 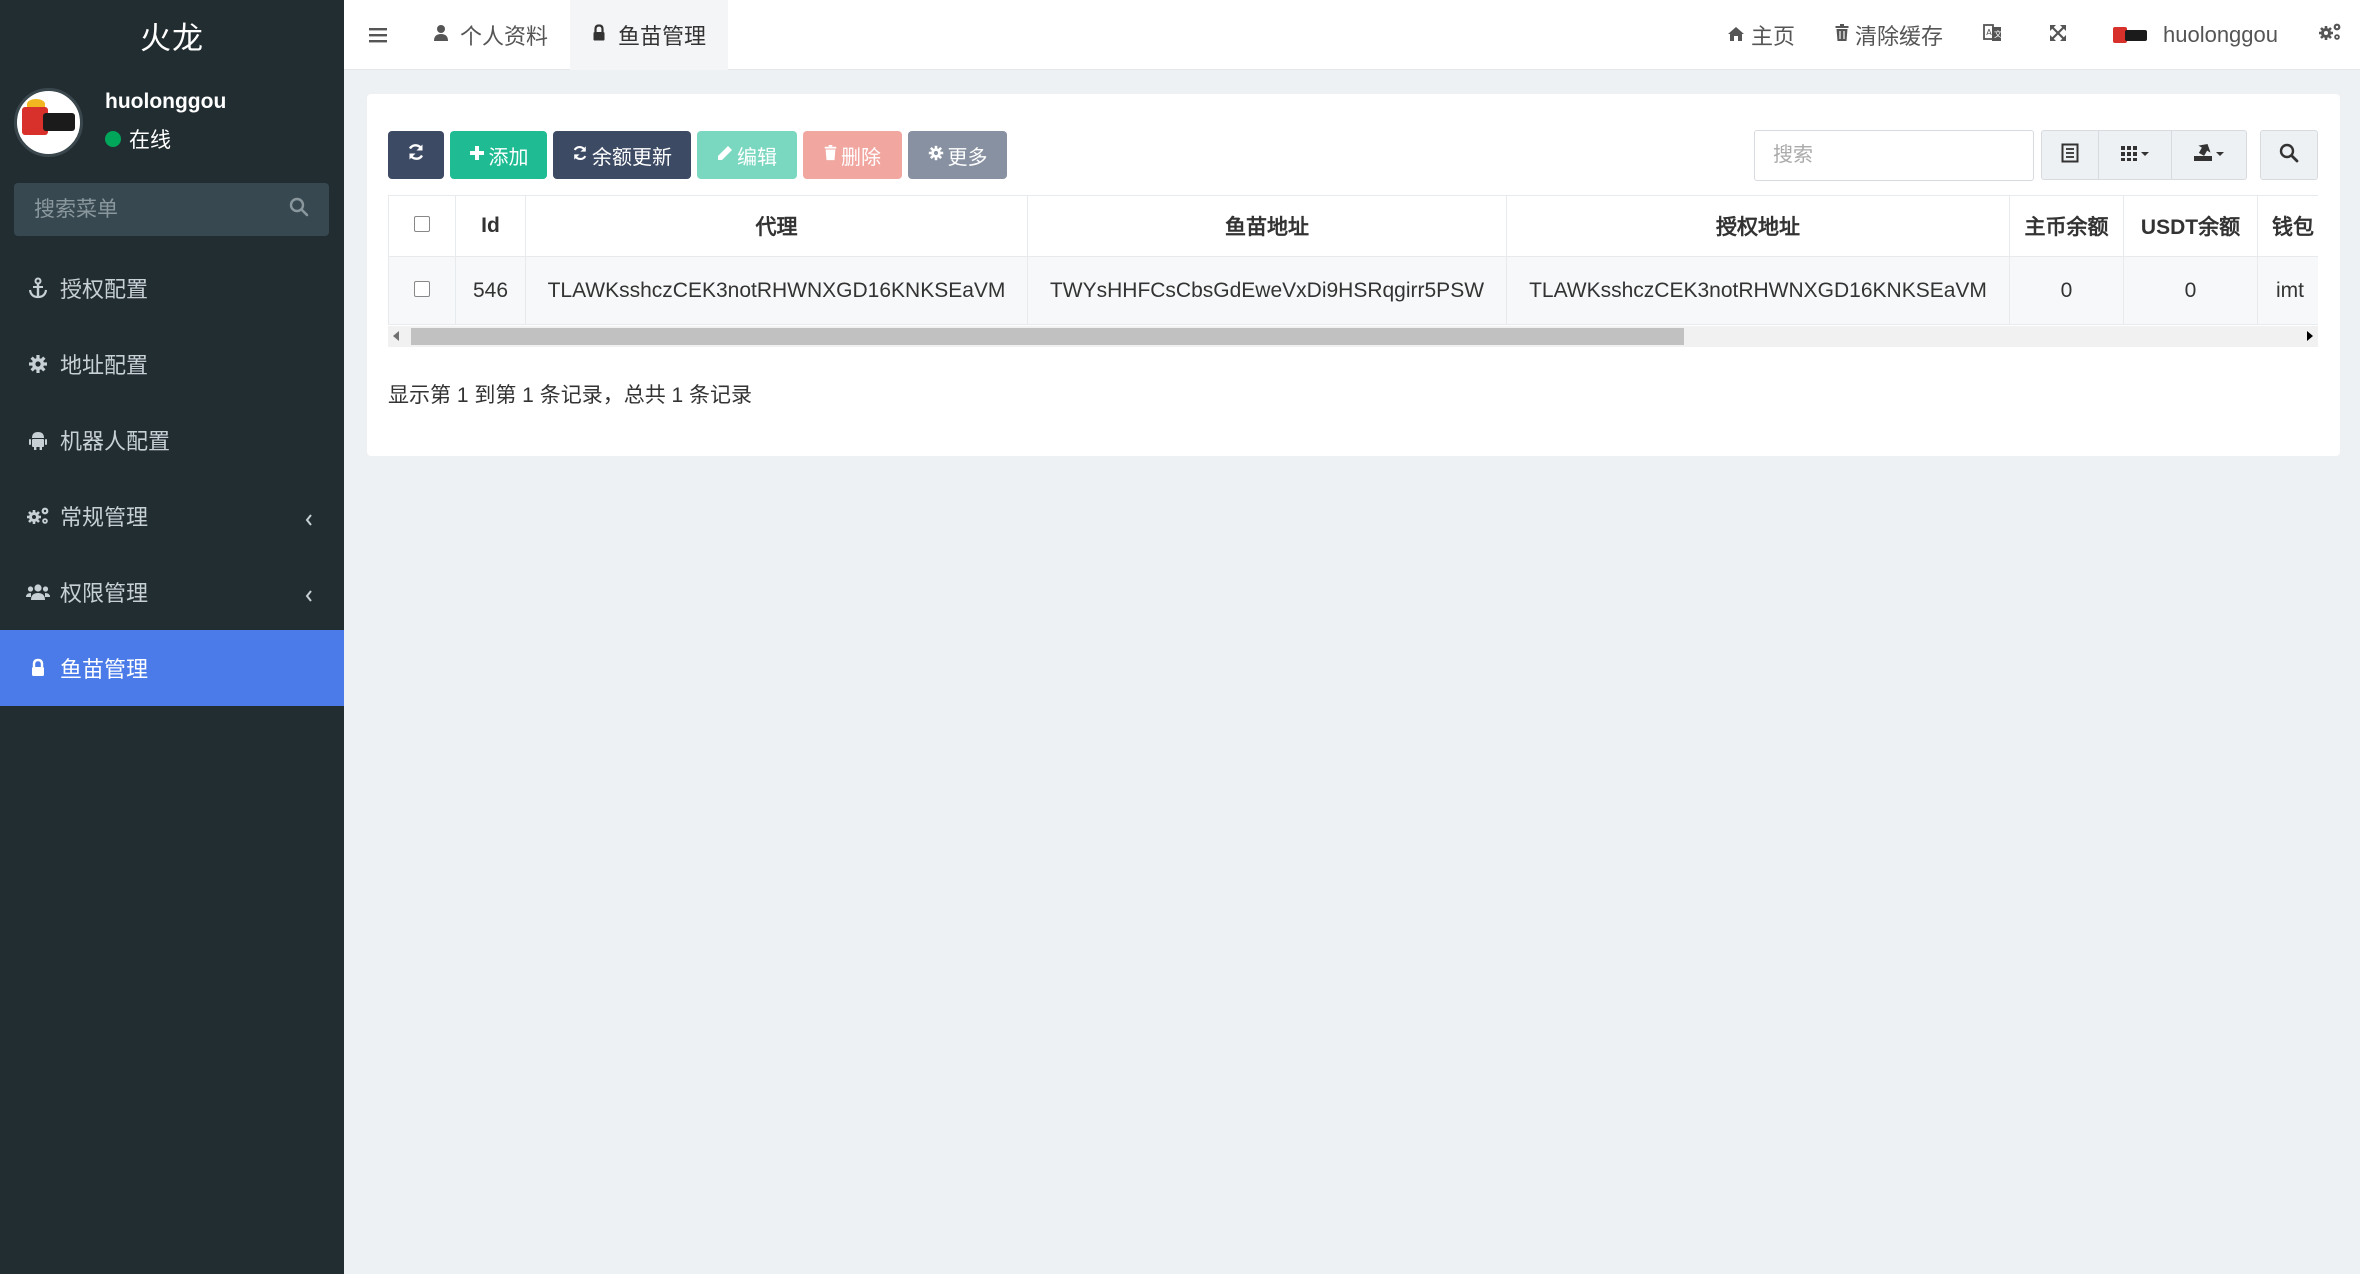 I want to click on export-icon, so click(x=2209, y=155).